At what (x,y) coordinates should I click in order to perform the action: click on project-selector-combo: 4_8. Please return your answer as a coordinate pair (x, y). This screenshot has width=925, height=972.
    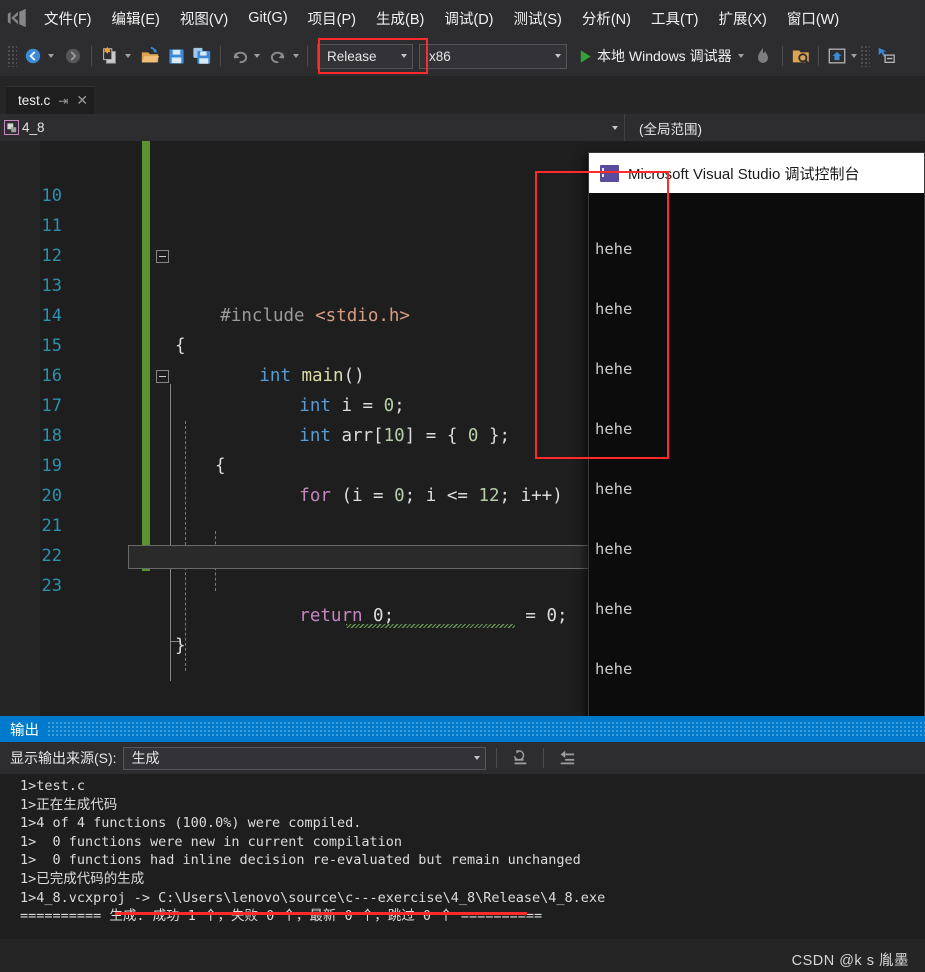
    Looking at the image, I should click on (312, 127).